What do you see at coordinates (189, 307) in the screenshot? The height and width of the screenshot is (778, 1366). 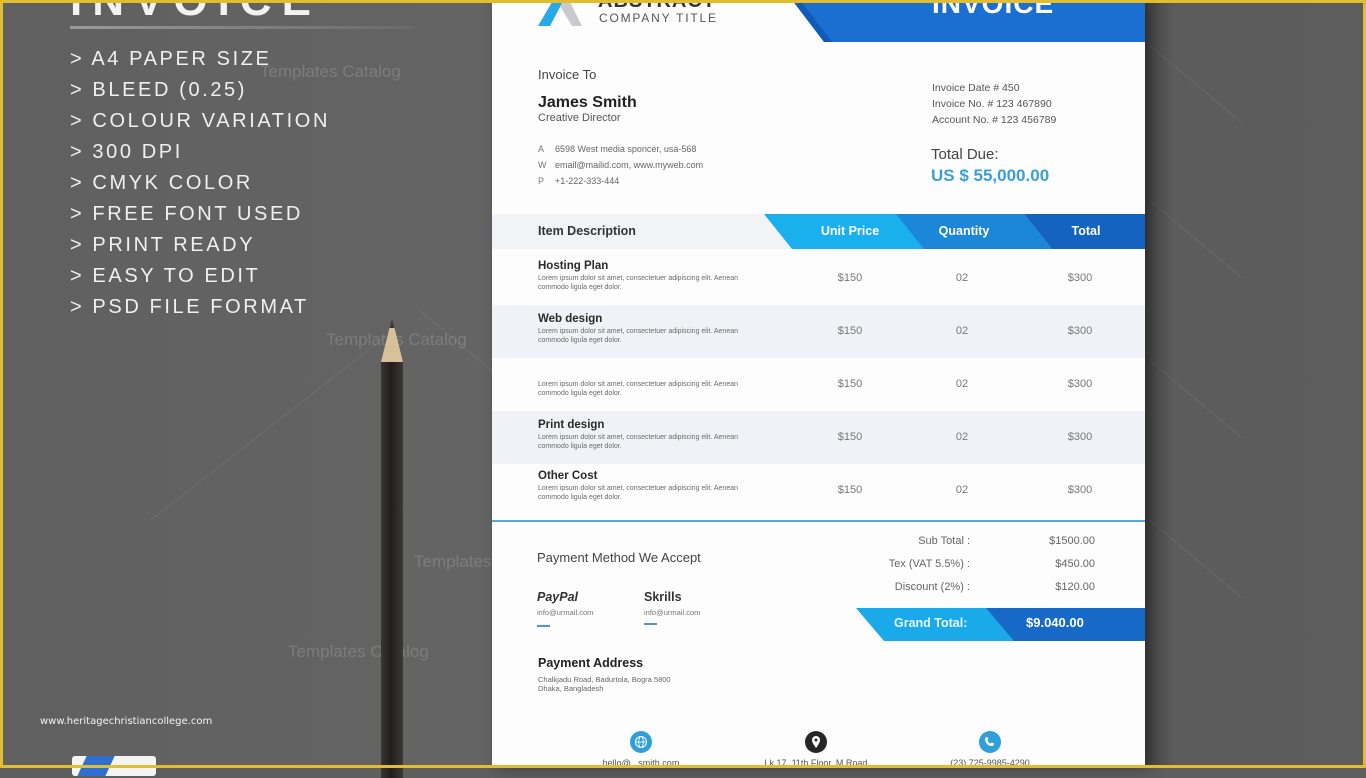 I see `feature-item: > PSD FILE FORMAT` at bounding box center [189, 307].